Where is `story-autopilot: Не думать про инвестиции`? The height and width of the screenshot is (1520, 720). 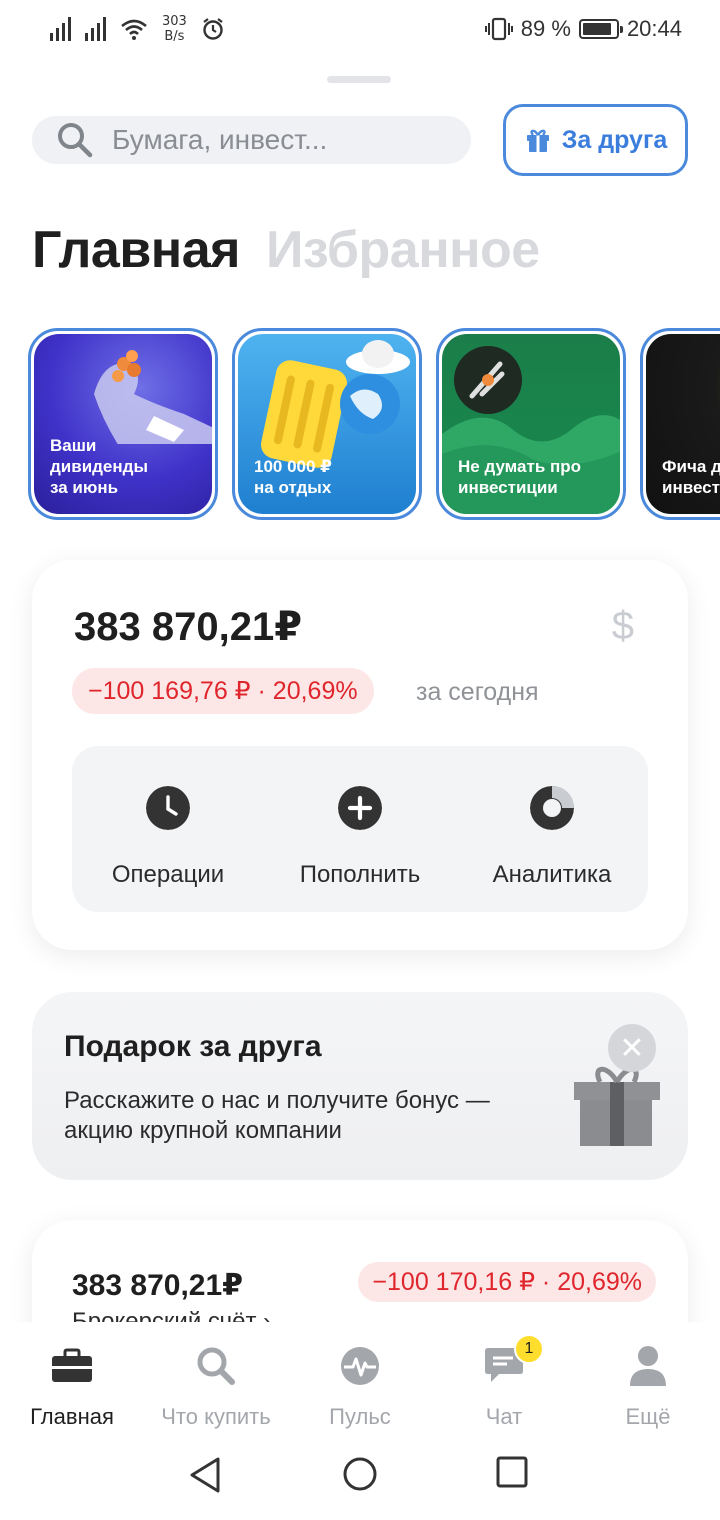 story-autopilot: Не думать про инвестиции is located at coordinates (531, 424).